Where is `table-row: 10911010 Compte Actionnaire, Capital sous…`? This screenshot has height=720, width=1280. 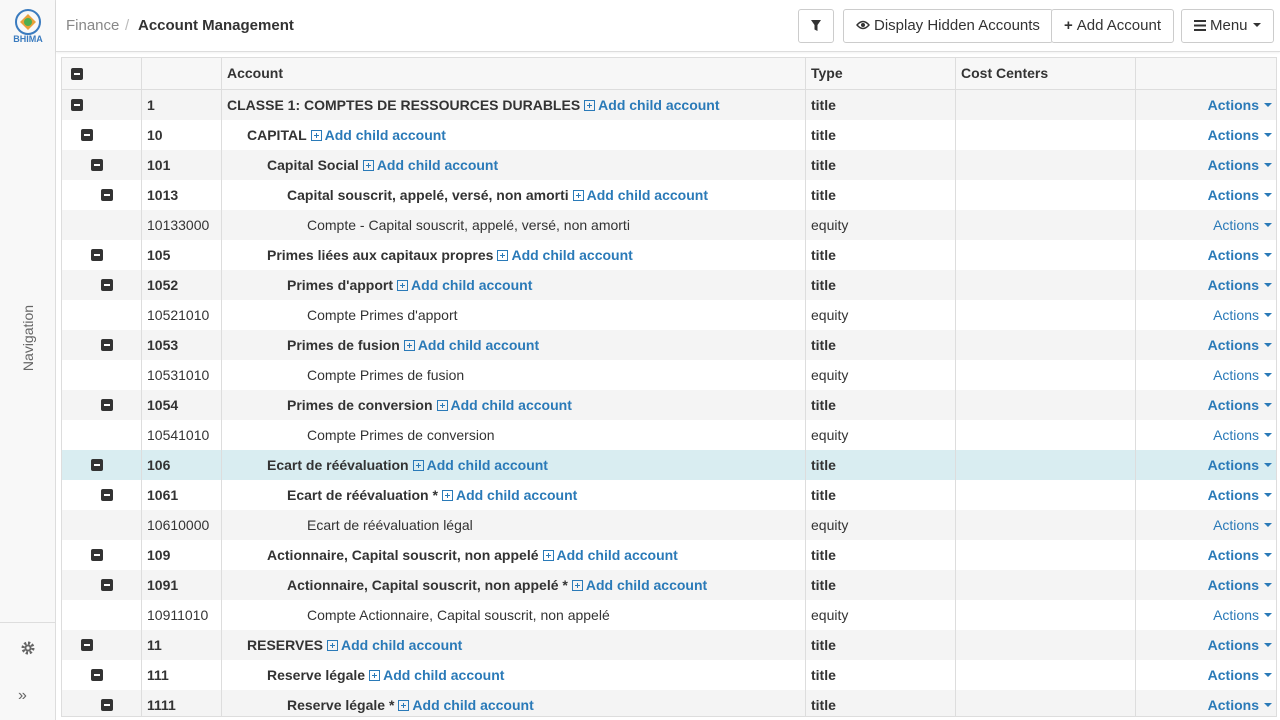
table-row: 10911010 Compte Actionnaire, Capital sous… is located at coordinates (669, 615).